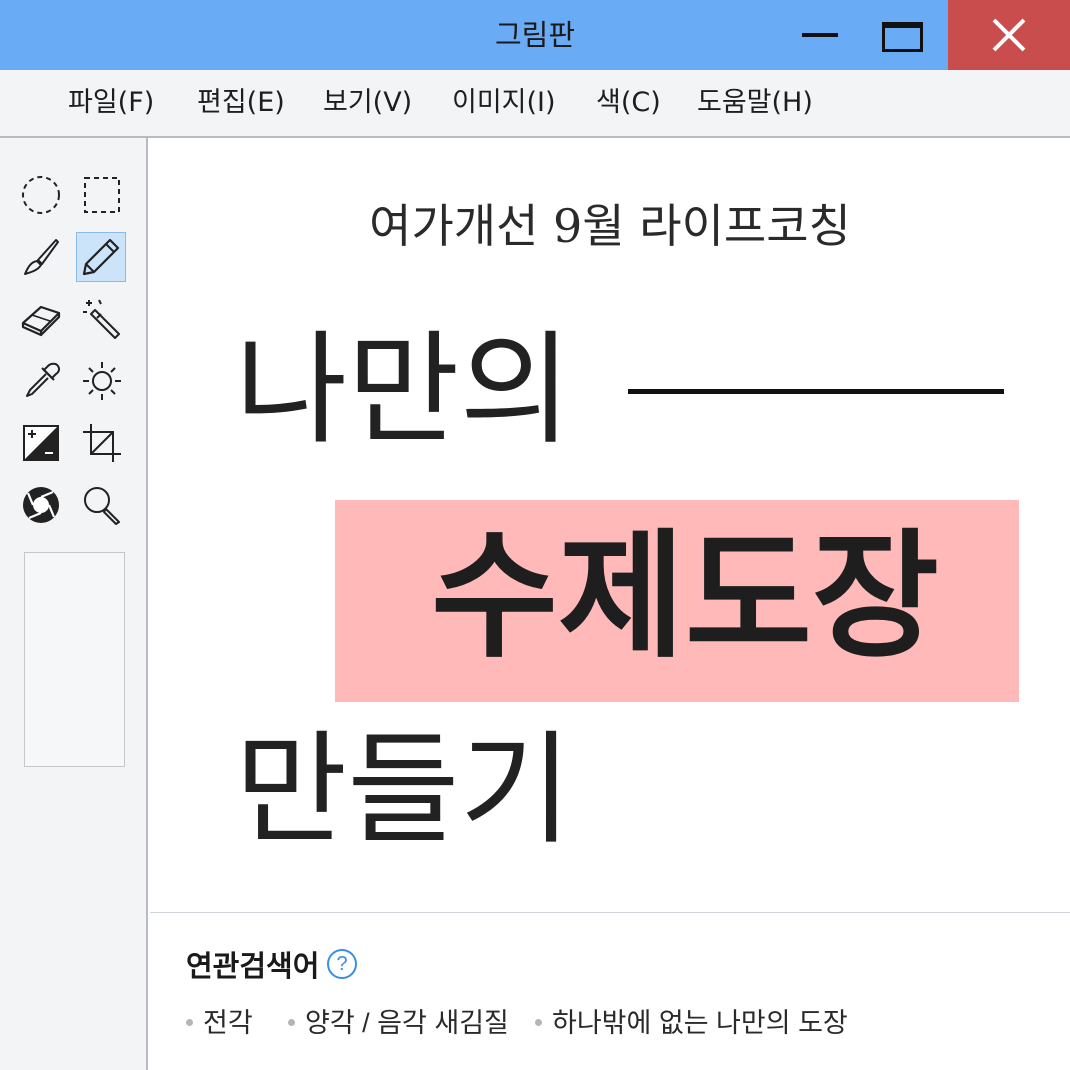 The image size is (1070, 1070). Describe the element at coordinates (700, 1023) in the screenshot. I see `related-item-label: 하나밖에 없는 나만의 도장` at that location.